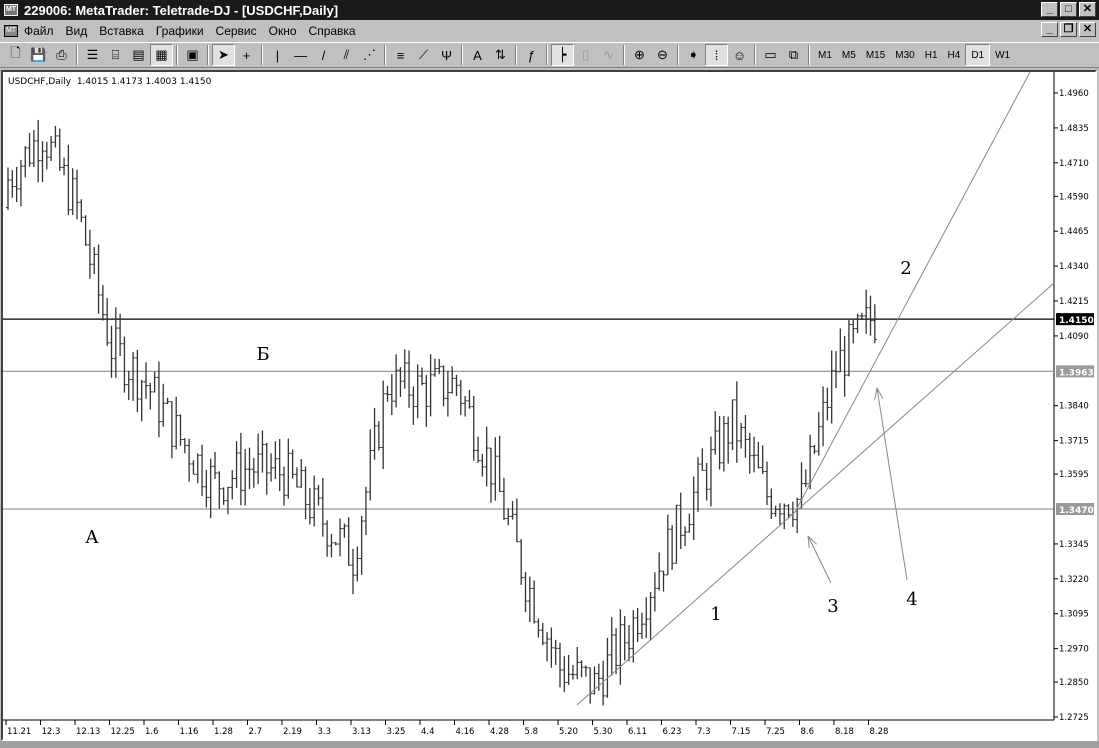 The image size is (1099, 748). Describe the element at coordinates (92, 55) in the screenshot. I see `market-watch-icon: ☰` at that location.